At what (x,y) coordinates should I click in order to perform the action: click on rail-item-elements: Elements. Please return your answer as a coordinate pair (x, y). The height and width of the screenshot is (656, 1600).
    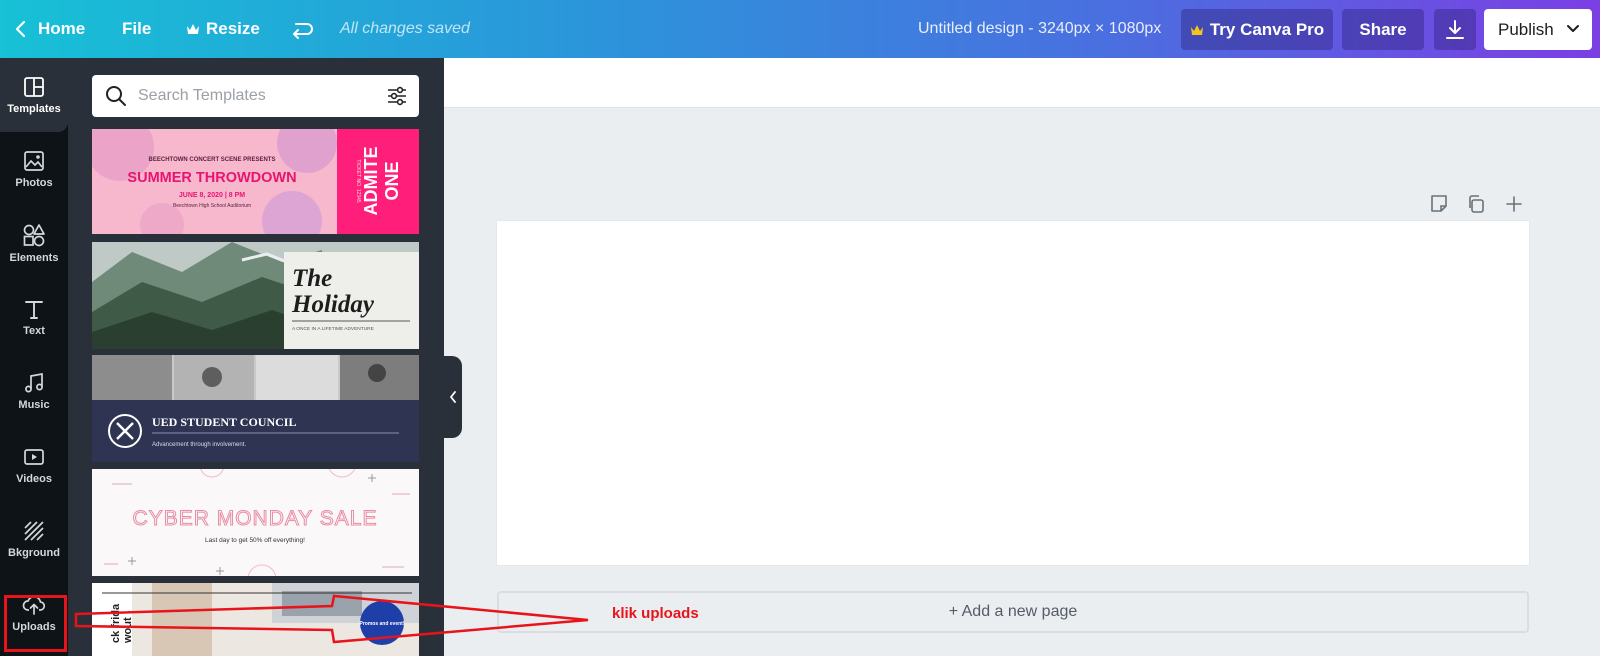
    Looking at the image, I should click on (34, 243).